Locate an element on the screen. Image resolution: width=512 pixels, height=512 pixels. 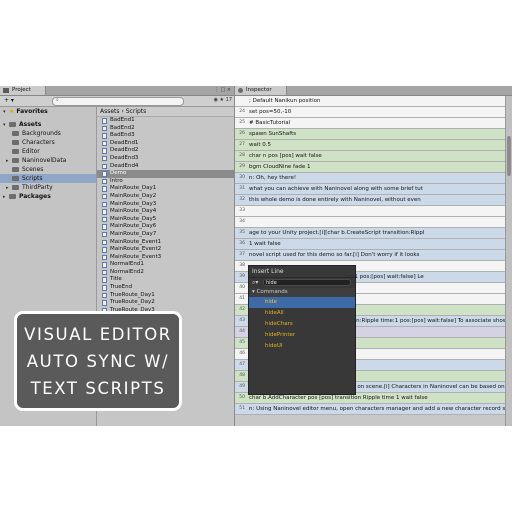
packages-folder: ▸ Packages is located at coordinates (48, 196).